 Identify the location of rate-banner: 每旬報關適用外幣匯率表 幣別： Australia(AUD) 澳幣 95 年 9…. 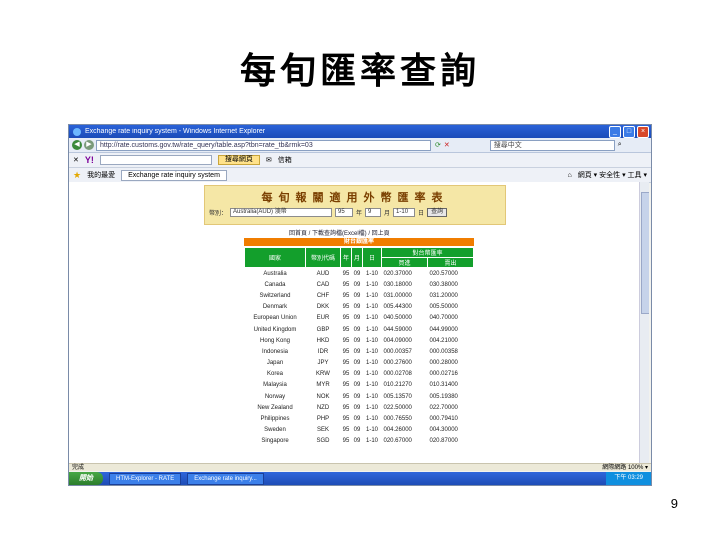
(355, 205).